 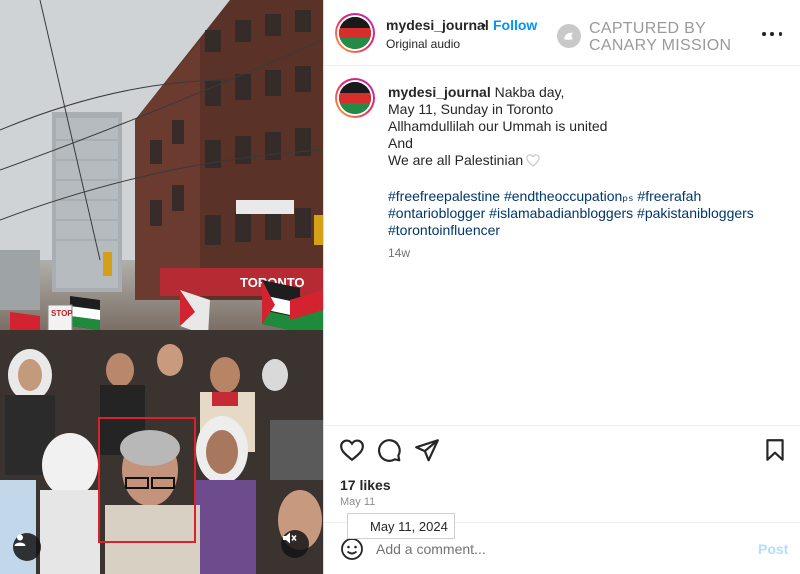 I want to click on heart-emoji-icon, so click(x=533, y=162).